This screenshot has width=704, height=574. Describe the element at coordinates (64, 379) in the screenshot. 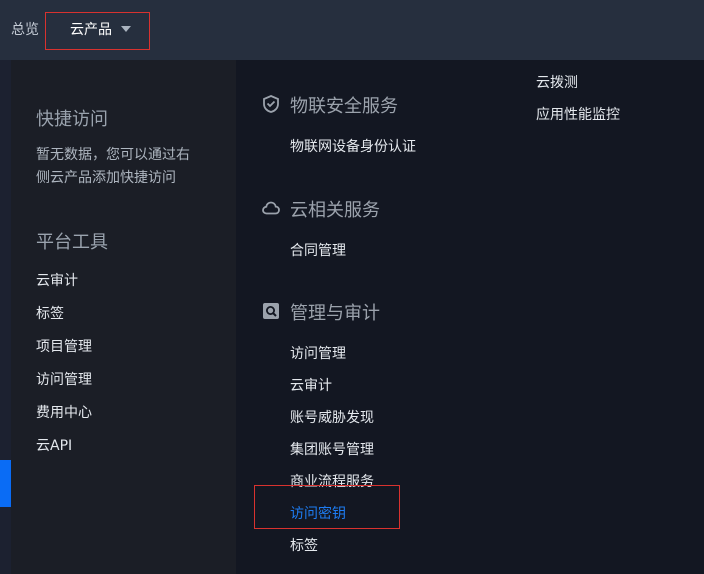

I see `tool-access-mgmt: 访问管理` at that location.